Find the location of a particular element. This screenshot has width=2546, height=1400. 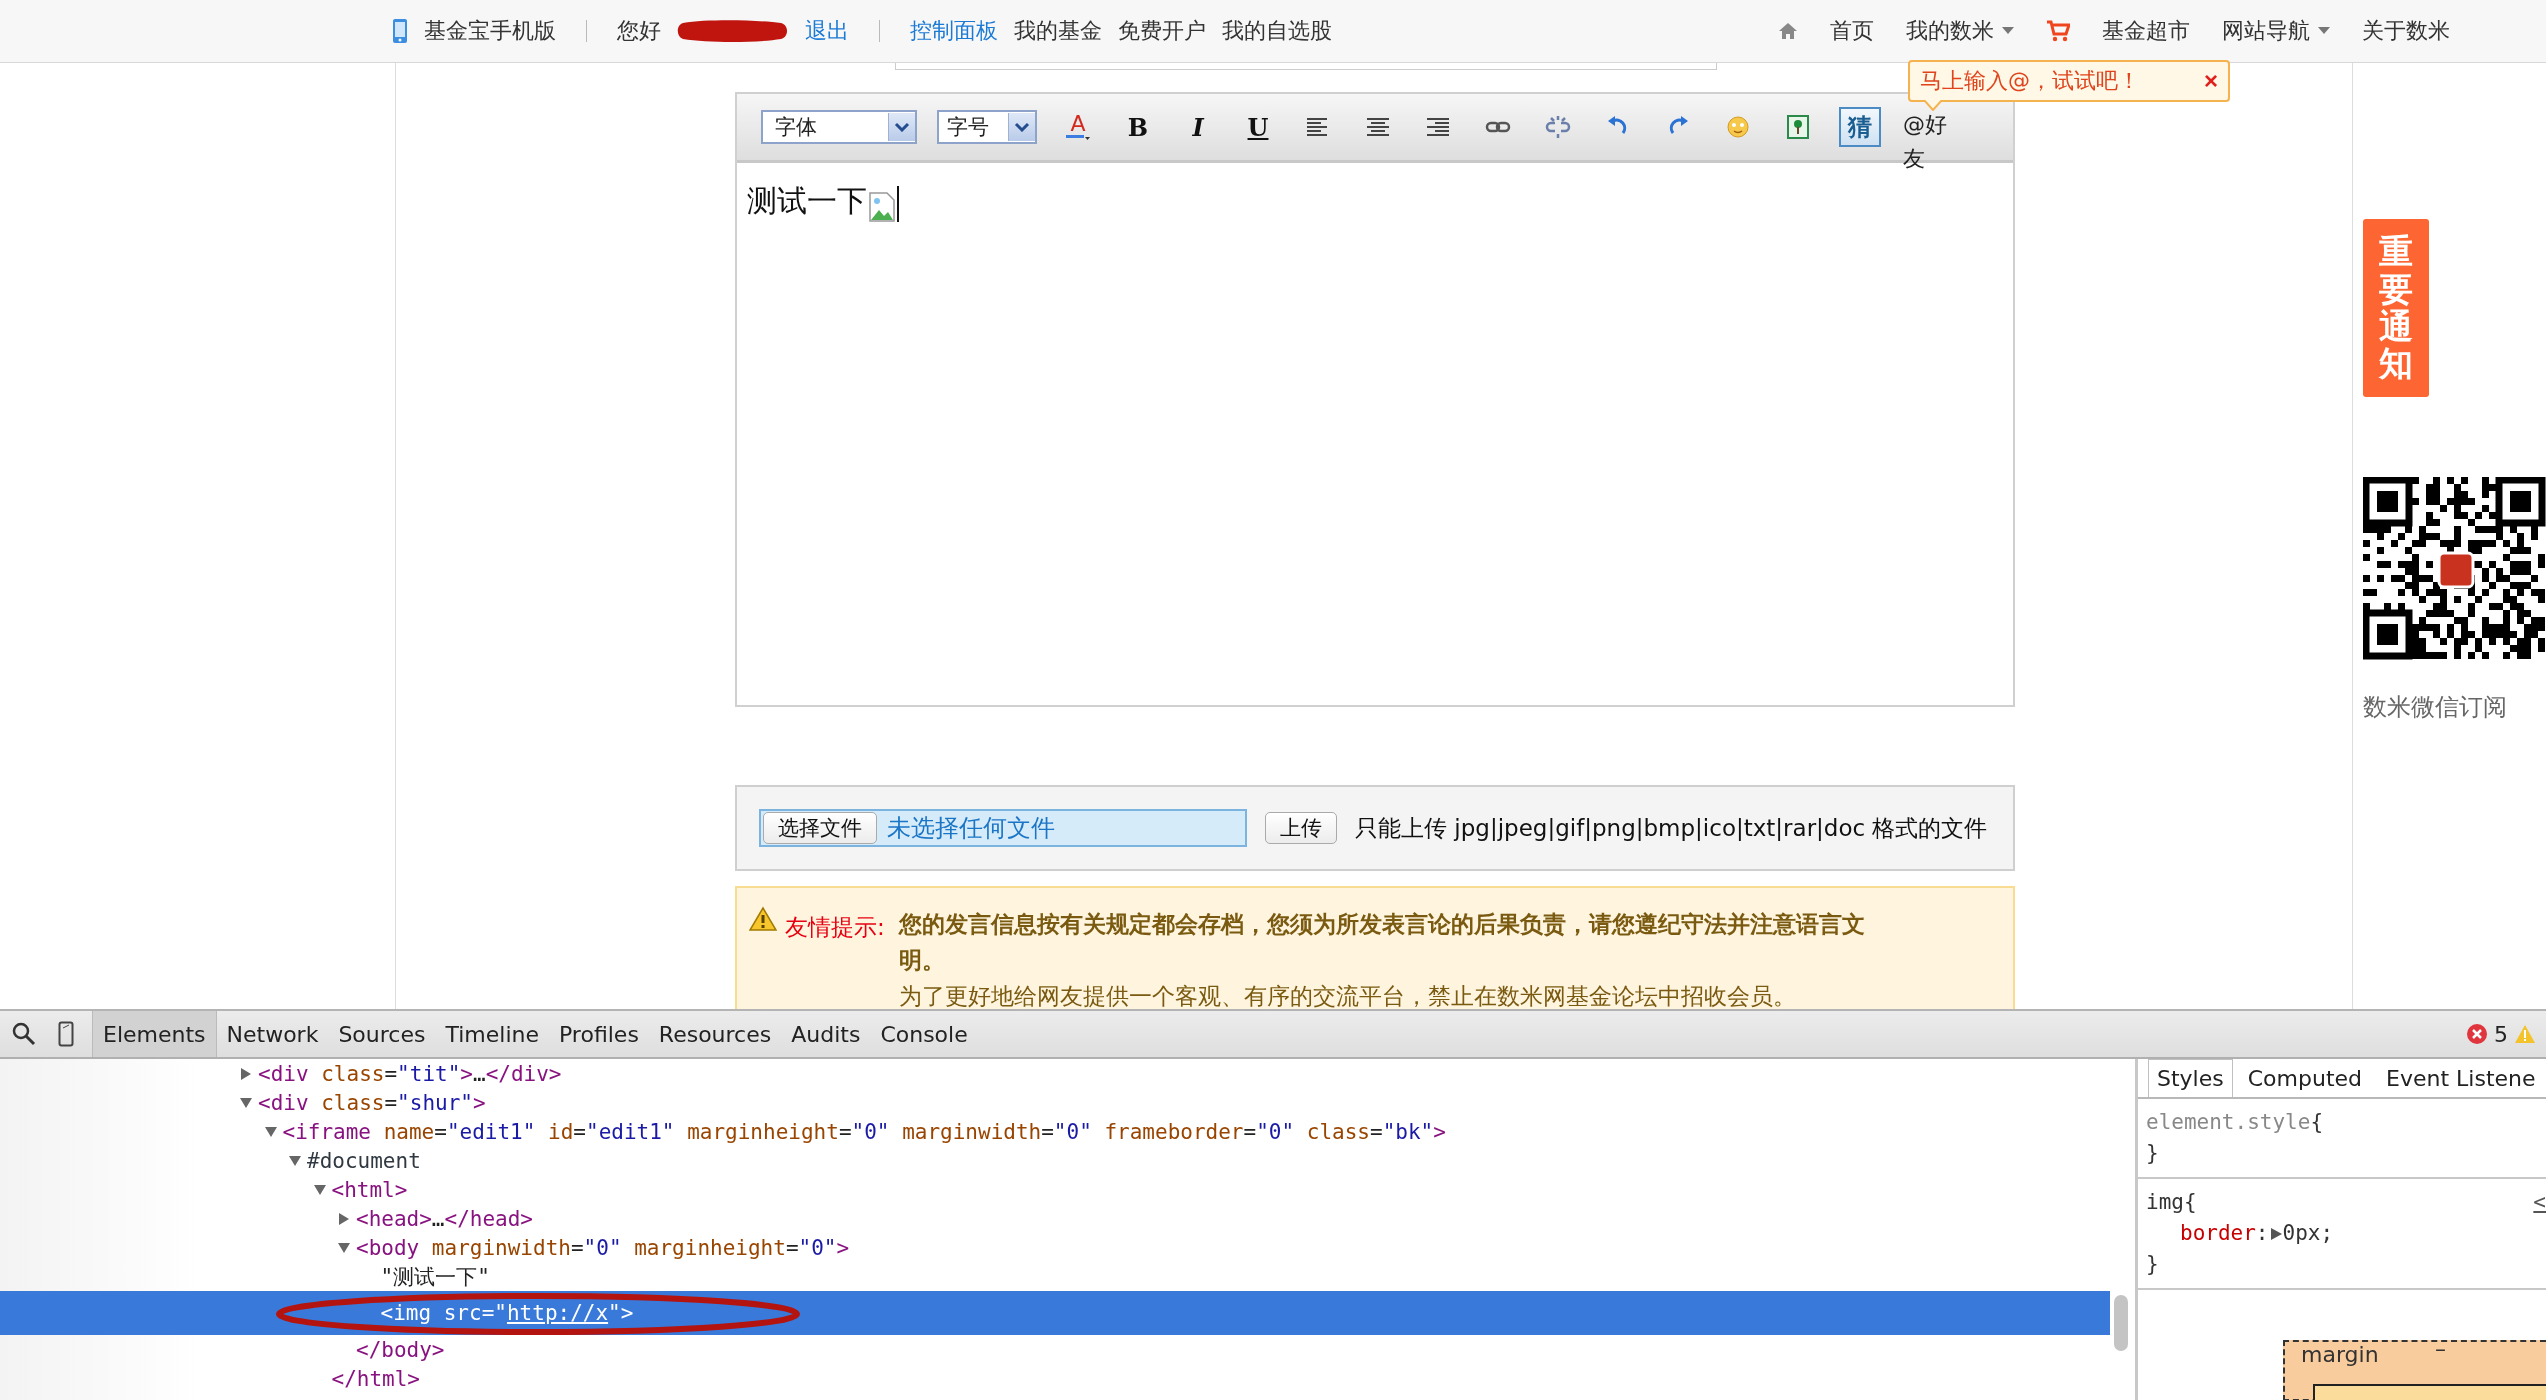

nav-link: 基金宝手机版 is located at coordinates (490, 31).